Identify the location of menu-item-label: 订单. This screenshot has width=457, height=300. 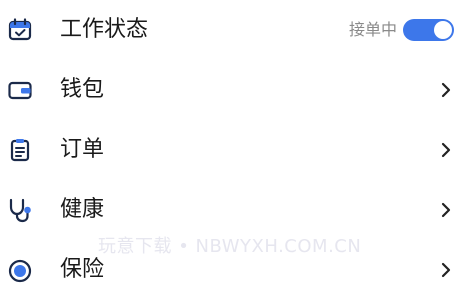
(82, 149).